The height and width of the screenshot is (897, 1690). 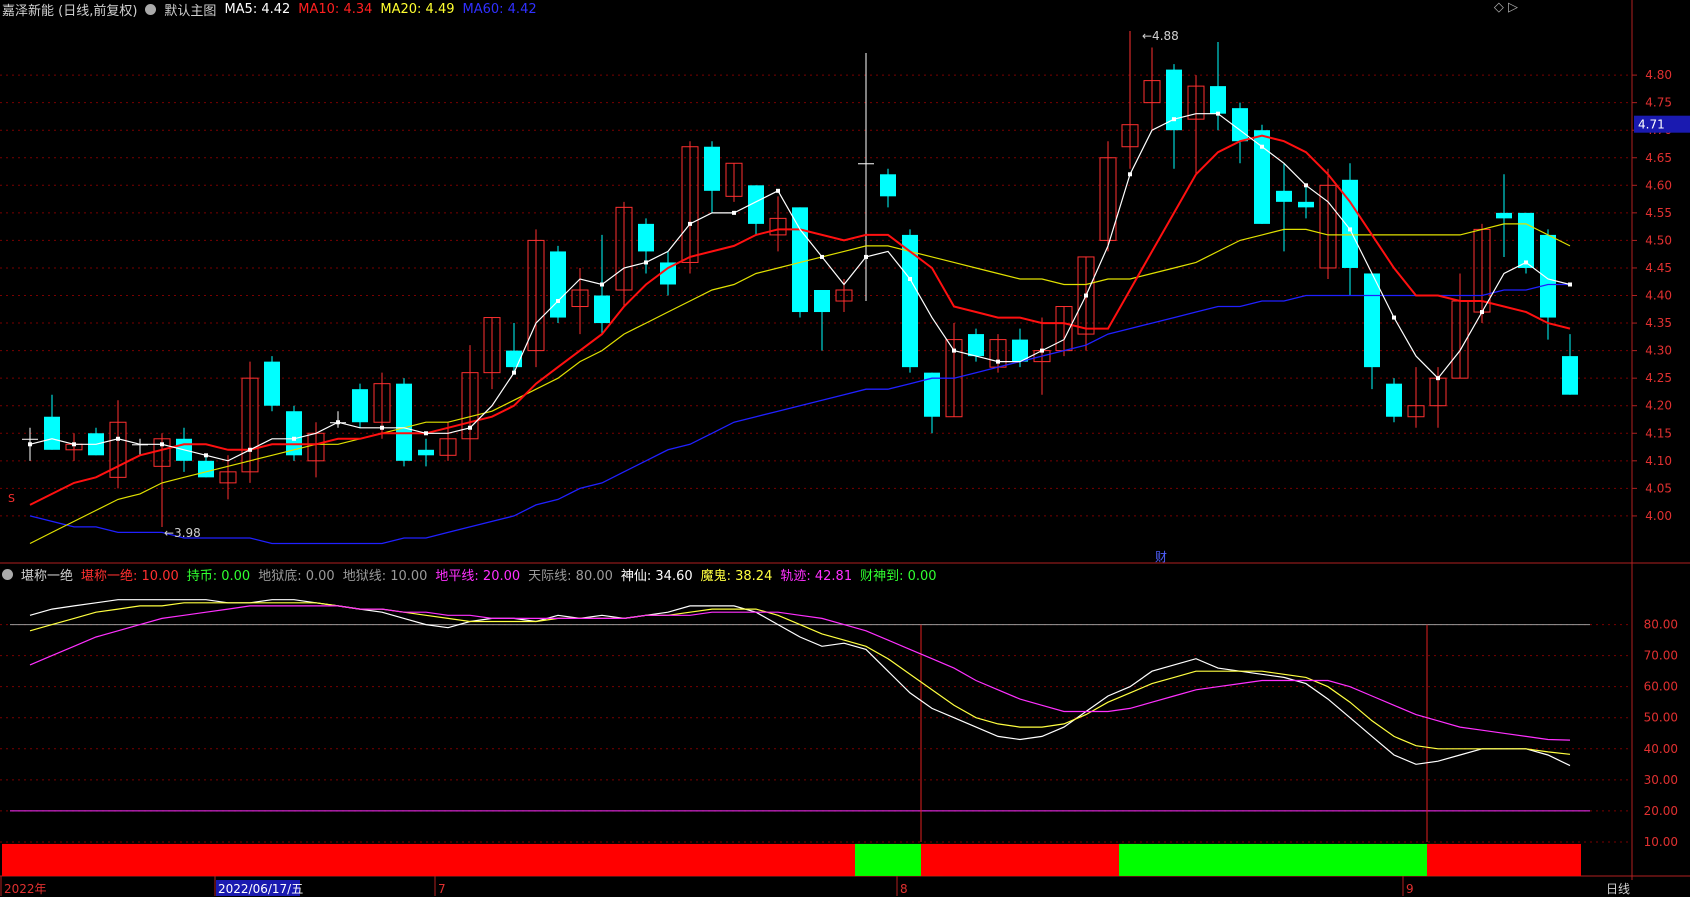 What do you see at coordinates (1284, 859) in the screenshot?
I see `signal-bar-green` at bounding box center [1284, 859].